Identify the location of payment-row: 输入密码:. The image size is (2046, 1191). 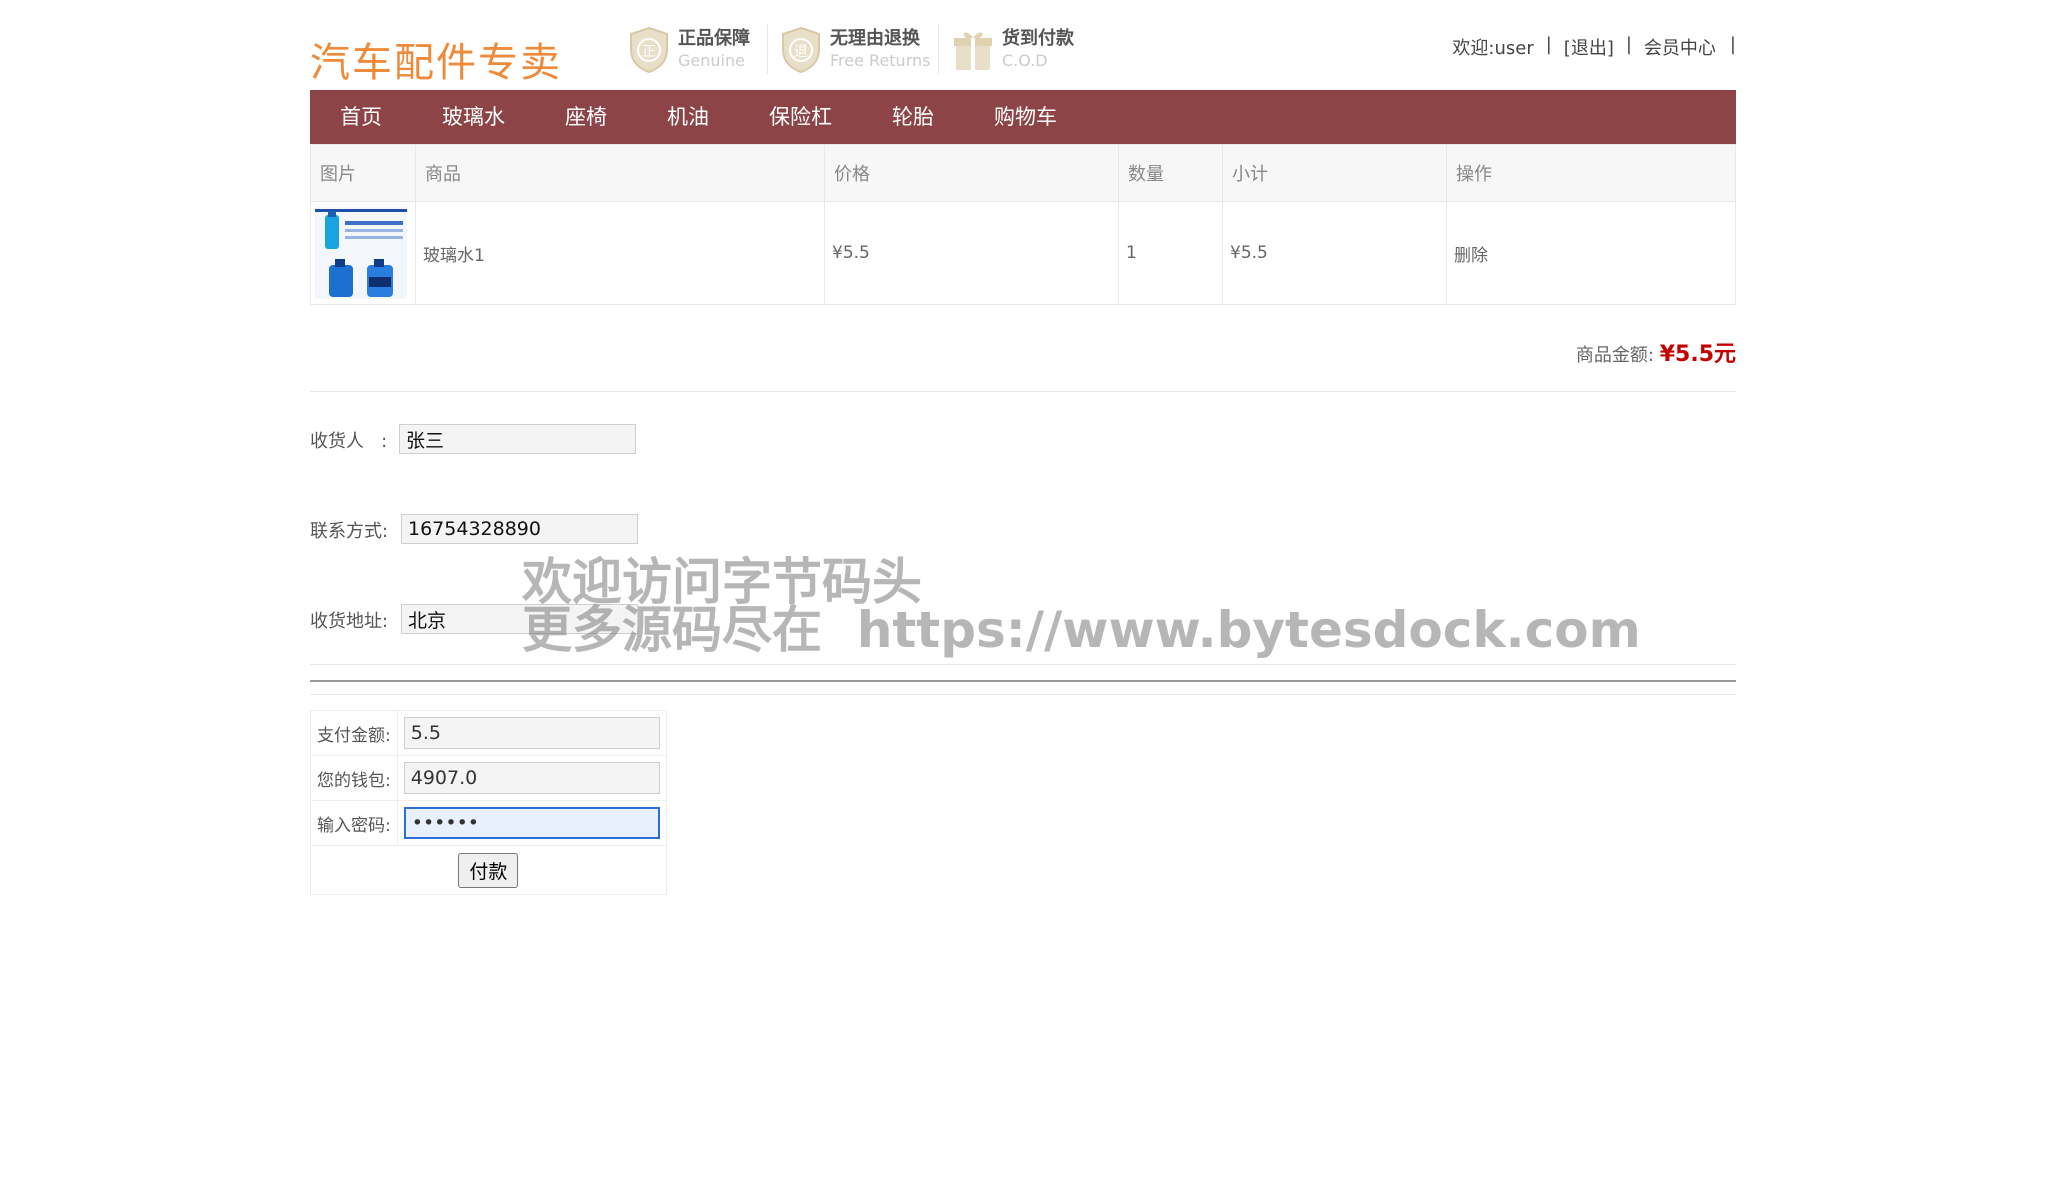
(488, 823).